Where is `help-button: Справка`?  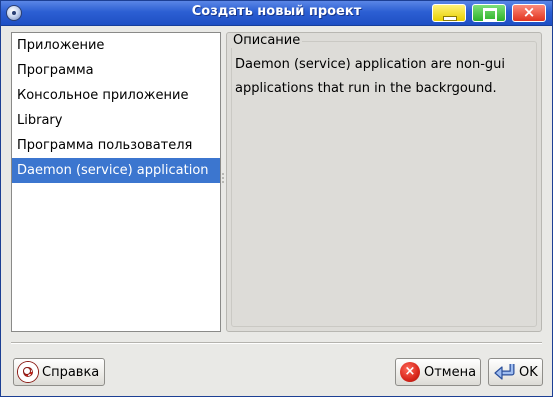
help-button: Справка is located at coordinates (59, 372).